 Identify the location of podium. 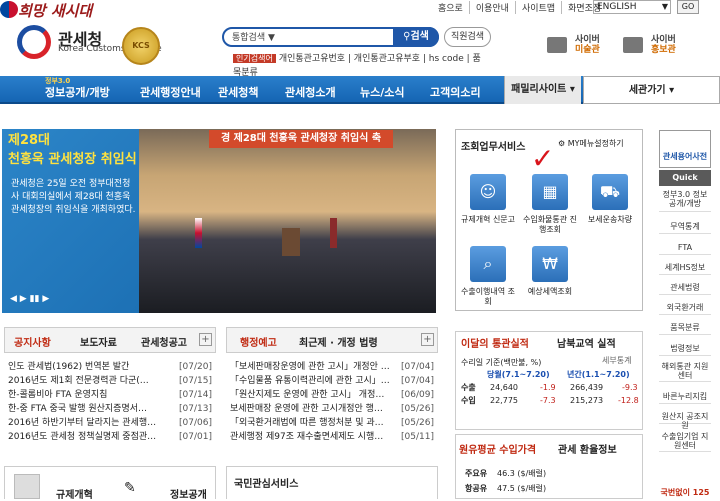
(291, 242).